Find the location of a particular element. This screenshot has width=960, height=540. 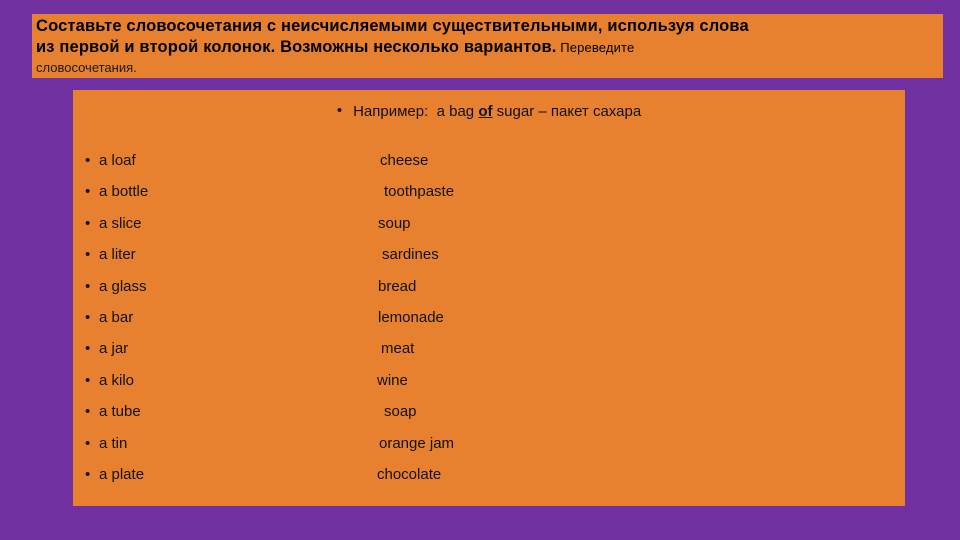

word-pair-row: • a glass bread is located at coordinates (489, 293).